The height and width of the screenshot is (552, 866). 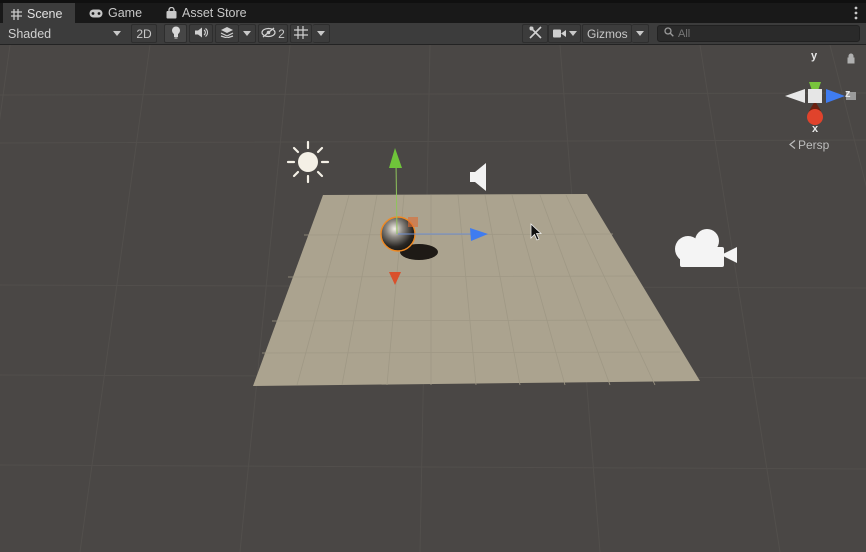 I want to click on tab-asset-store: Asset Store, so click(x=208, y=13).